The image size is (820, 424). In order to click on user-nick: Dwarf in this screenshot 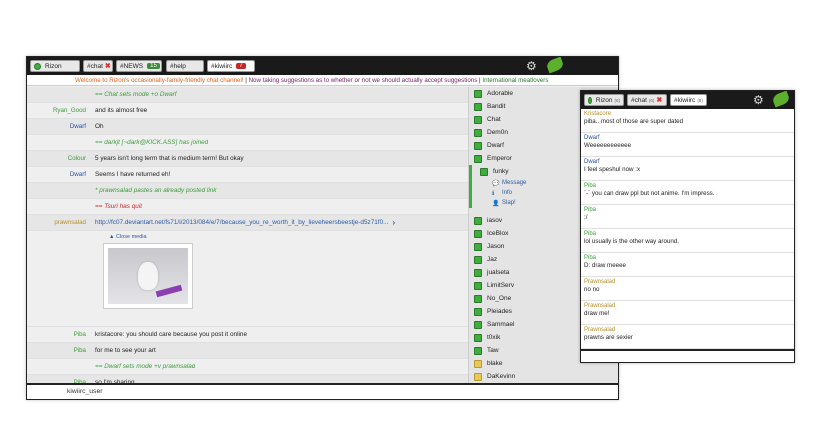, I will do `click(495, 145)`.